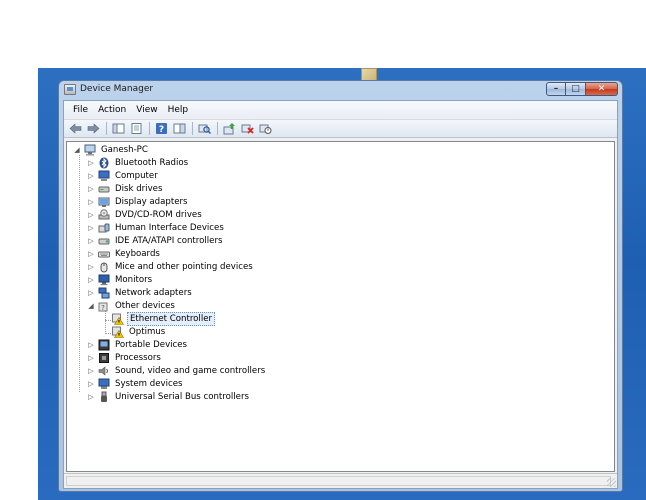 This screenshot has width=646, height=500. What do you see at coordinates (152, 162) in the screenshot?
I see `tree-item-label: Bluetooth Radios` at bounding box center [152, 162].